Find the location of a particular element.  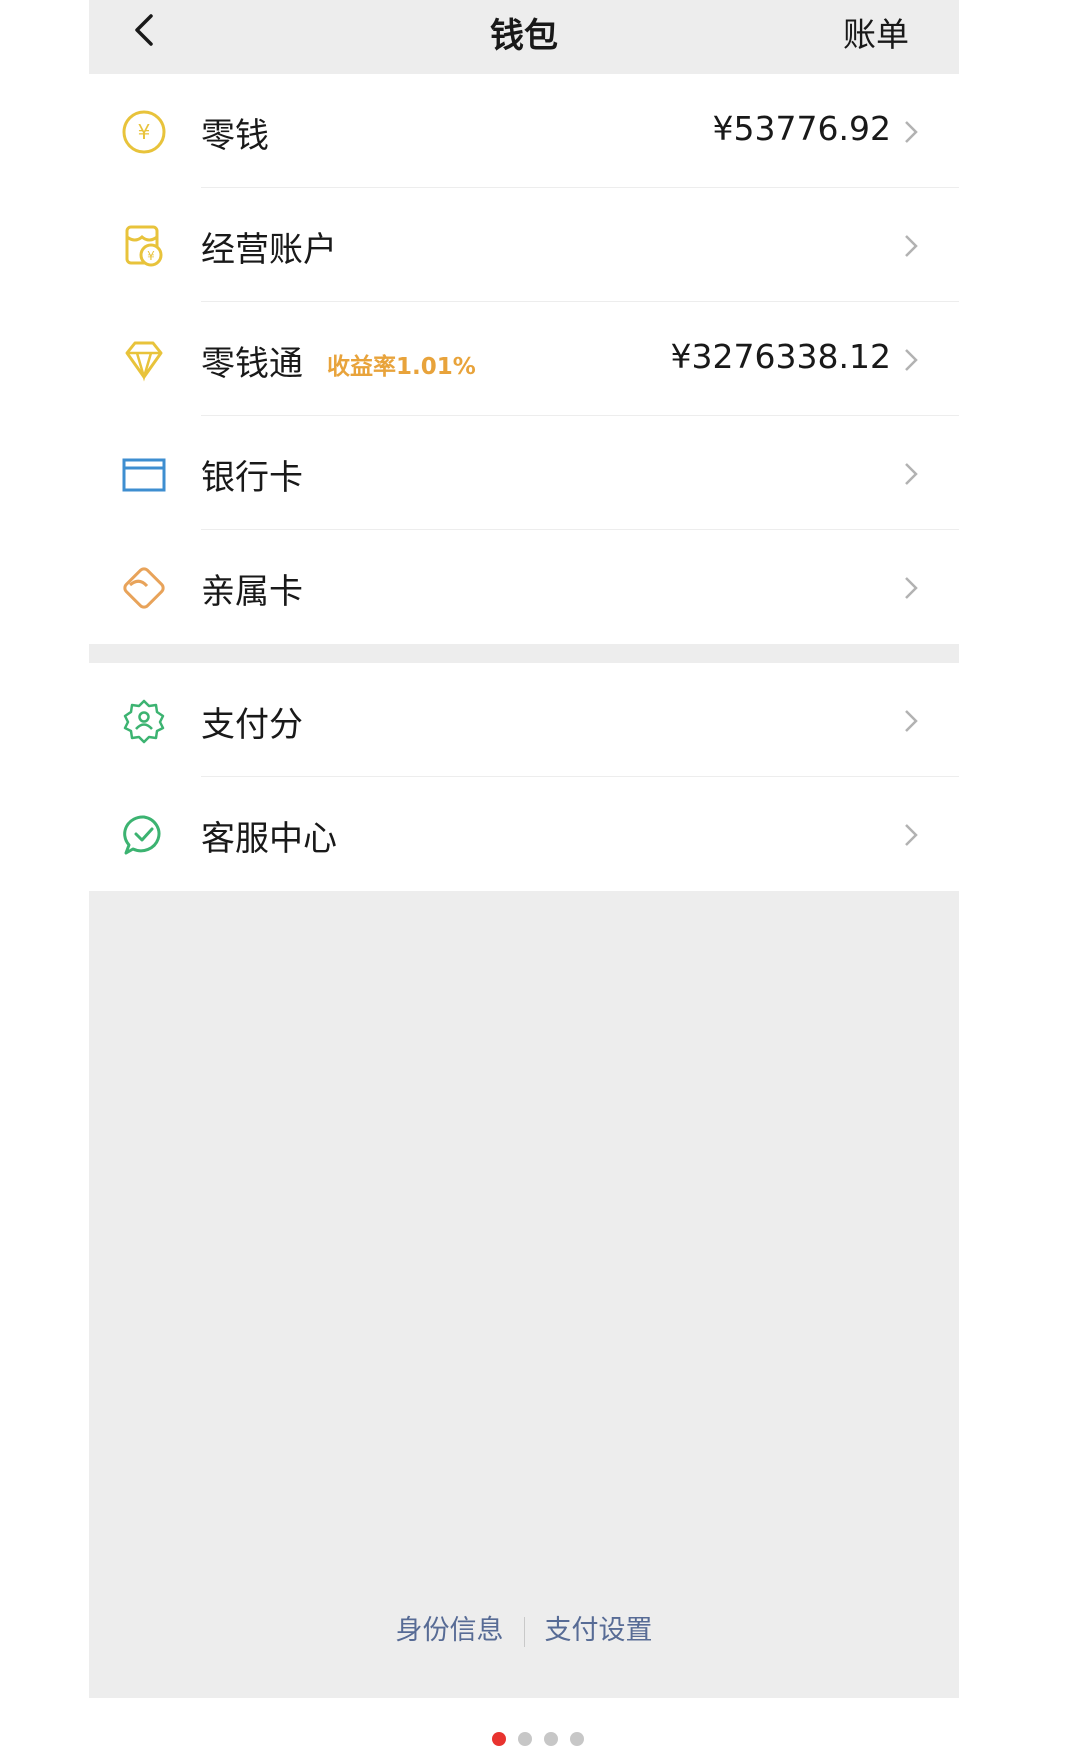

row-label: 银行卡 is located at coordinates (252, 478).